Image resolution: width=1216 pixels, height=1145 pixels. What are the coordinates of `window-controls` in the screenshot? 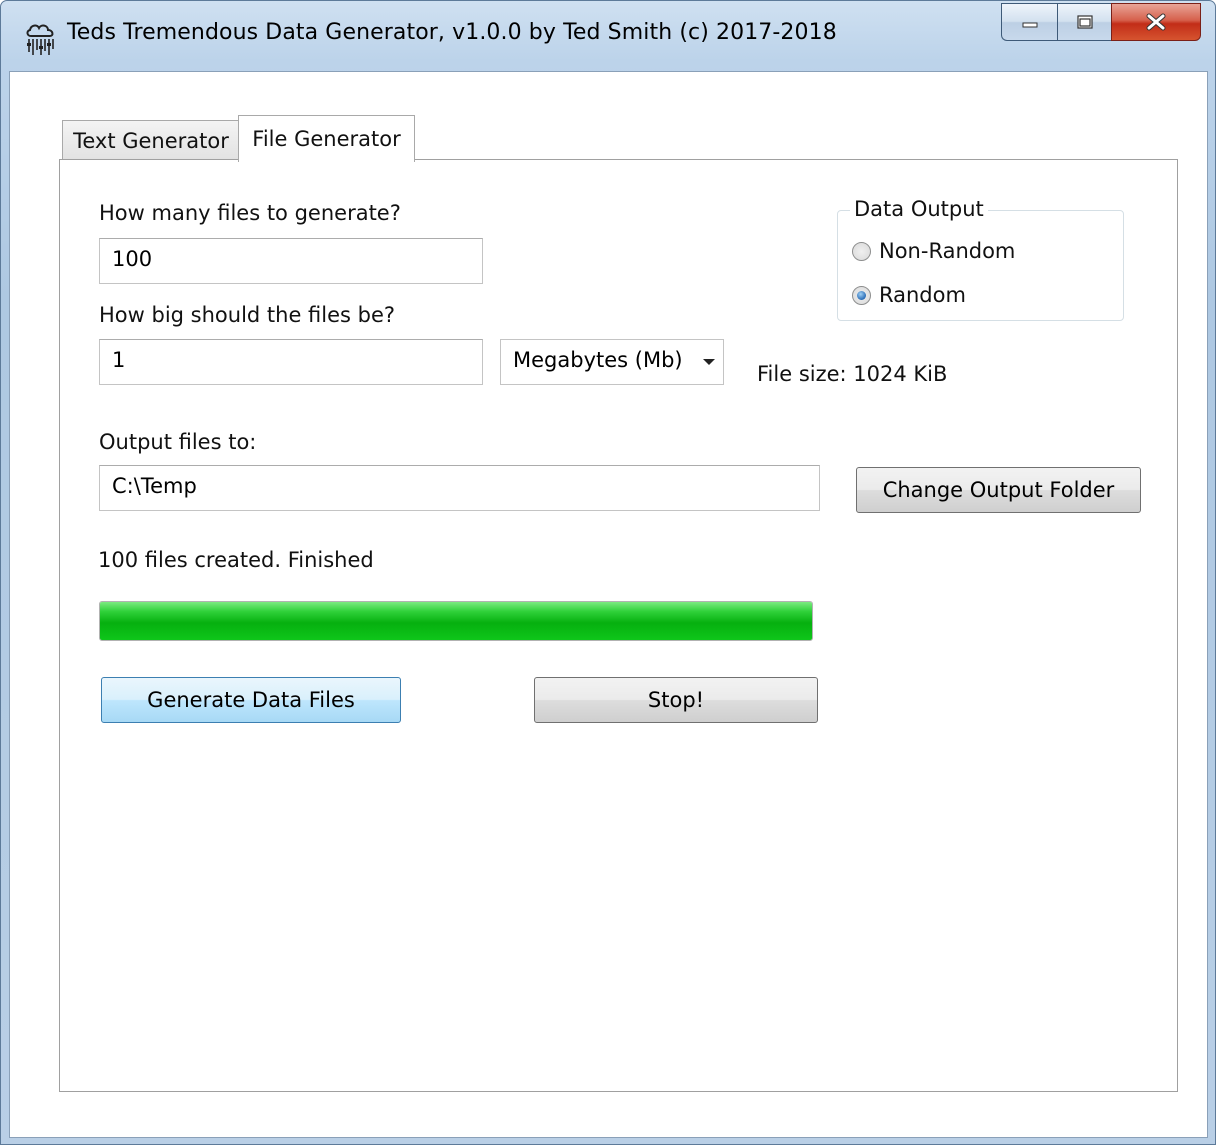 It's located at (1101, 23).